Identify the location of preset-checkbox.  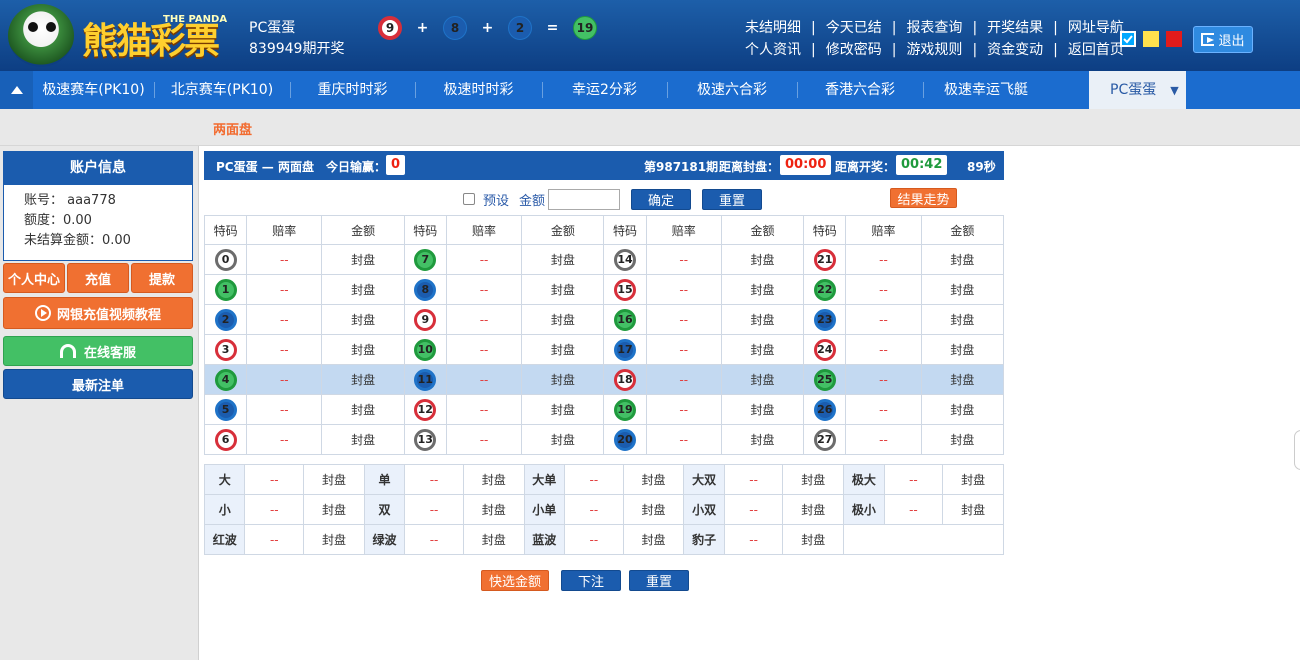
(469, 199).